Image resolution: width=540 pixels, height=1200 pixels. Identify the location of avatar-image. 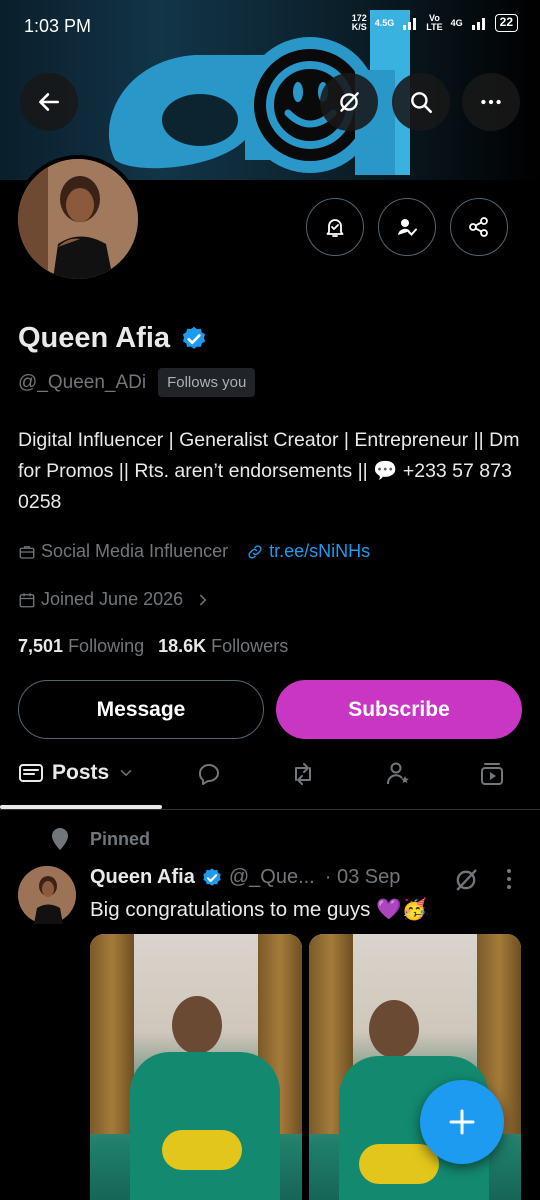
(78, 219).